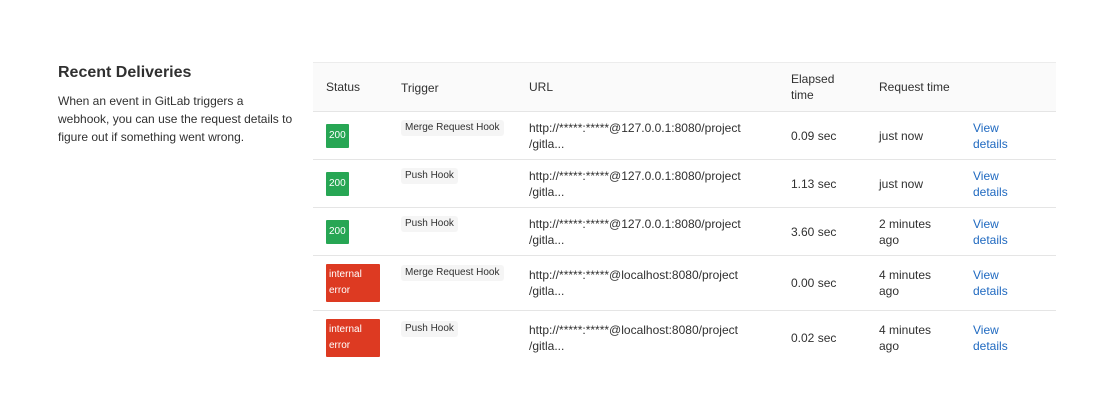 Image resolution: width=1115 pixels, height=409 pixels. What do you see at coordinates (420, 88) in the screenshot?
I see `column-header-trigger-label: Trigger` at bounding box center [420, 88].